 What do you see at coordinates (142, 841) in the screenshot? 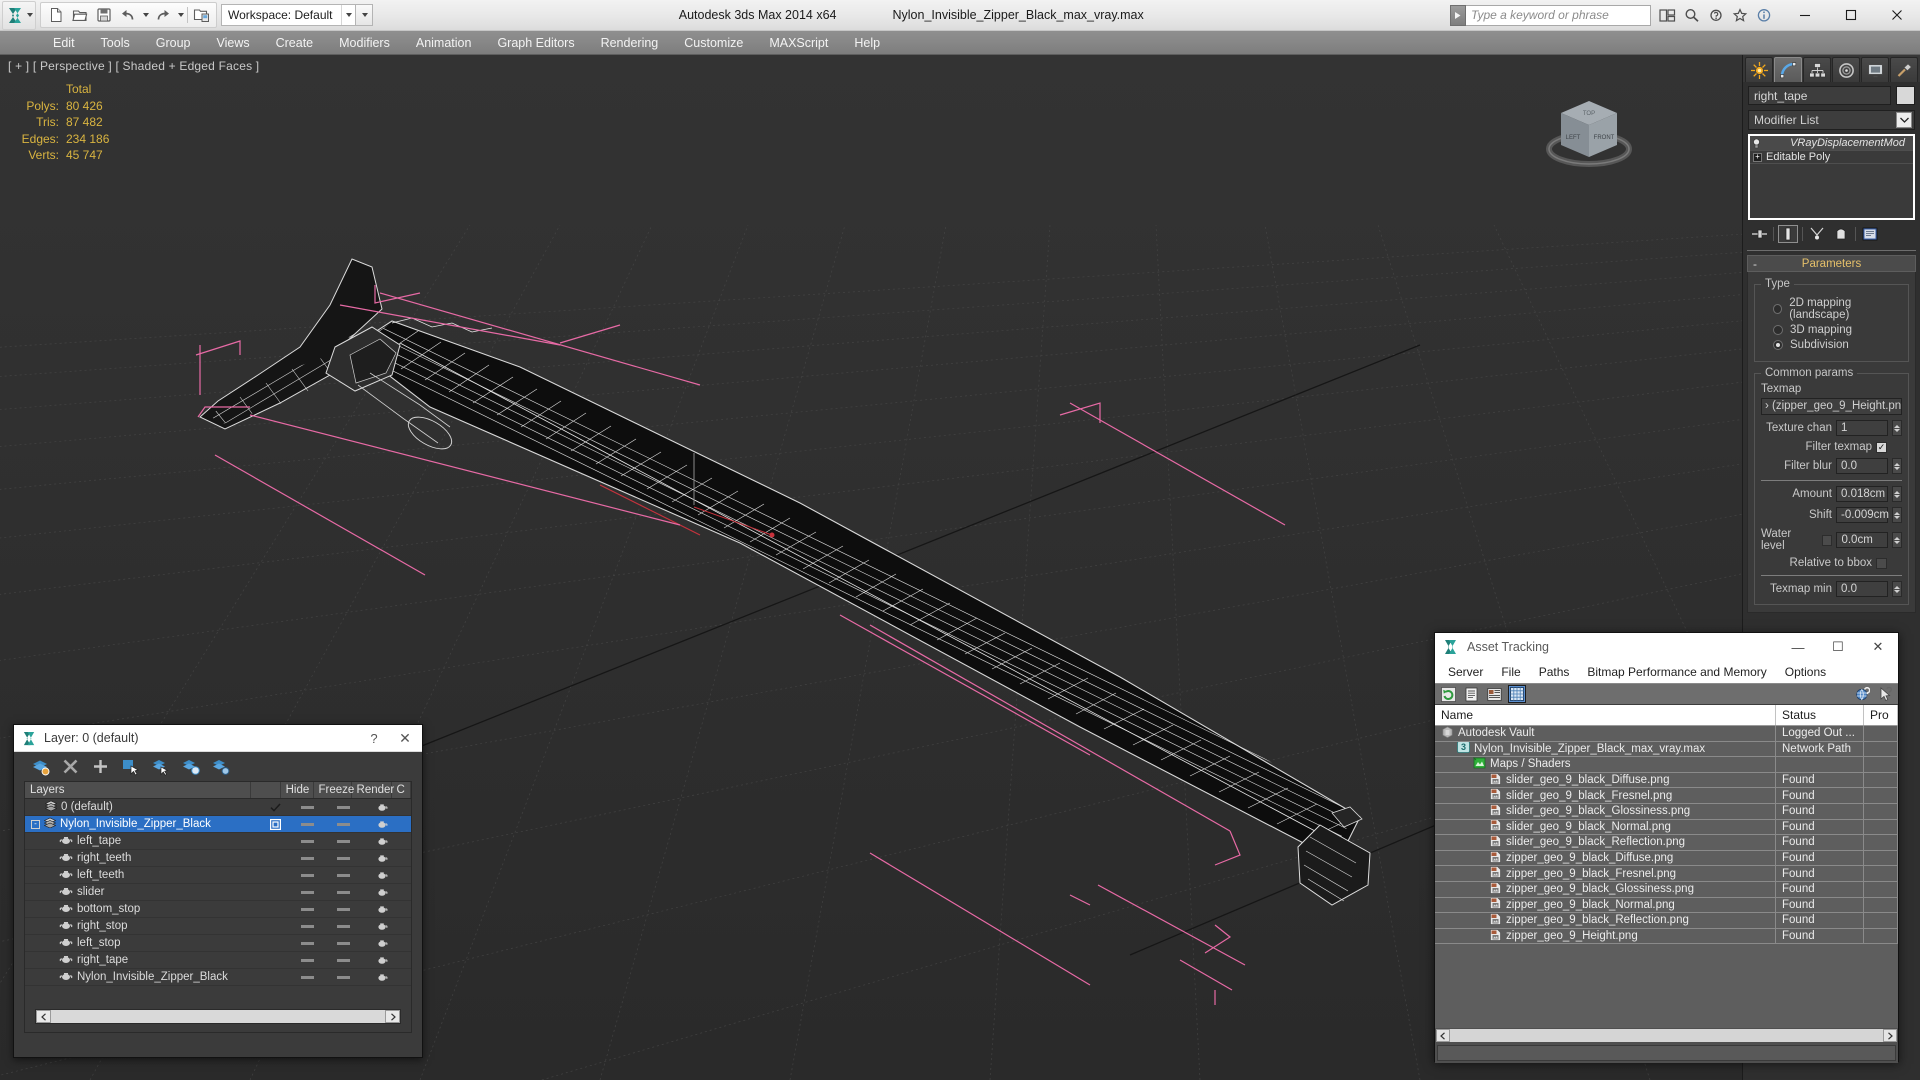
I see `layer-name-cell: left_tape` at bounding box center [142, 841].